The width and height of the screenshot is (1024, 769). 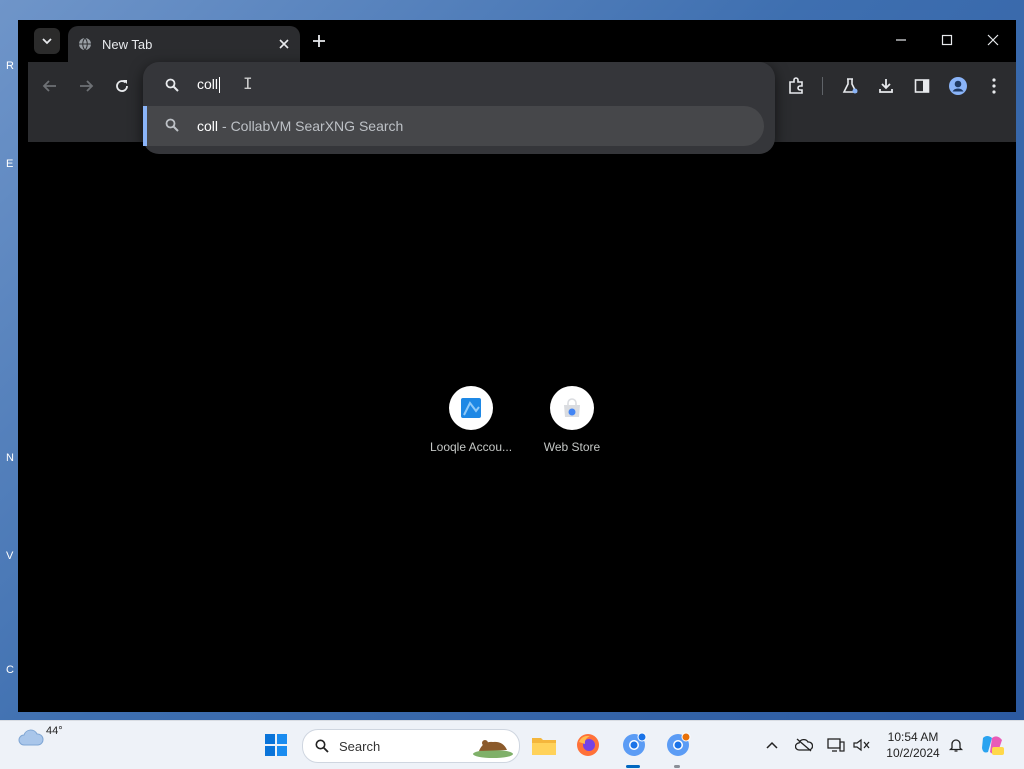 What do you see at coordinates (10, 164) in the screenshot?
I see `desktop-icon-label: E` at bounding box center [10, 164].